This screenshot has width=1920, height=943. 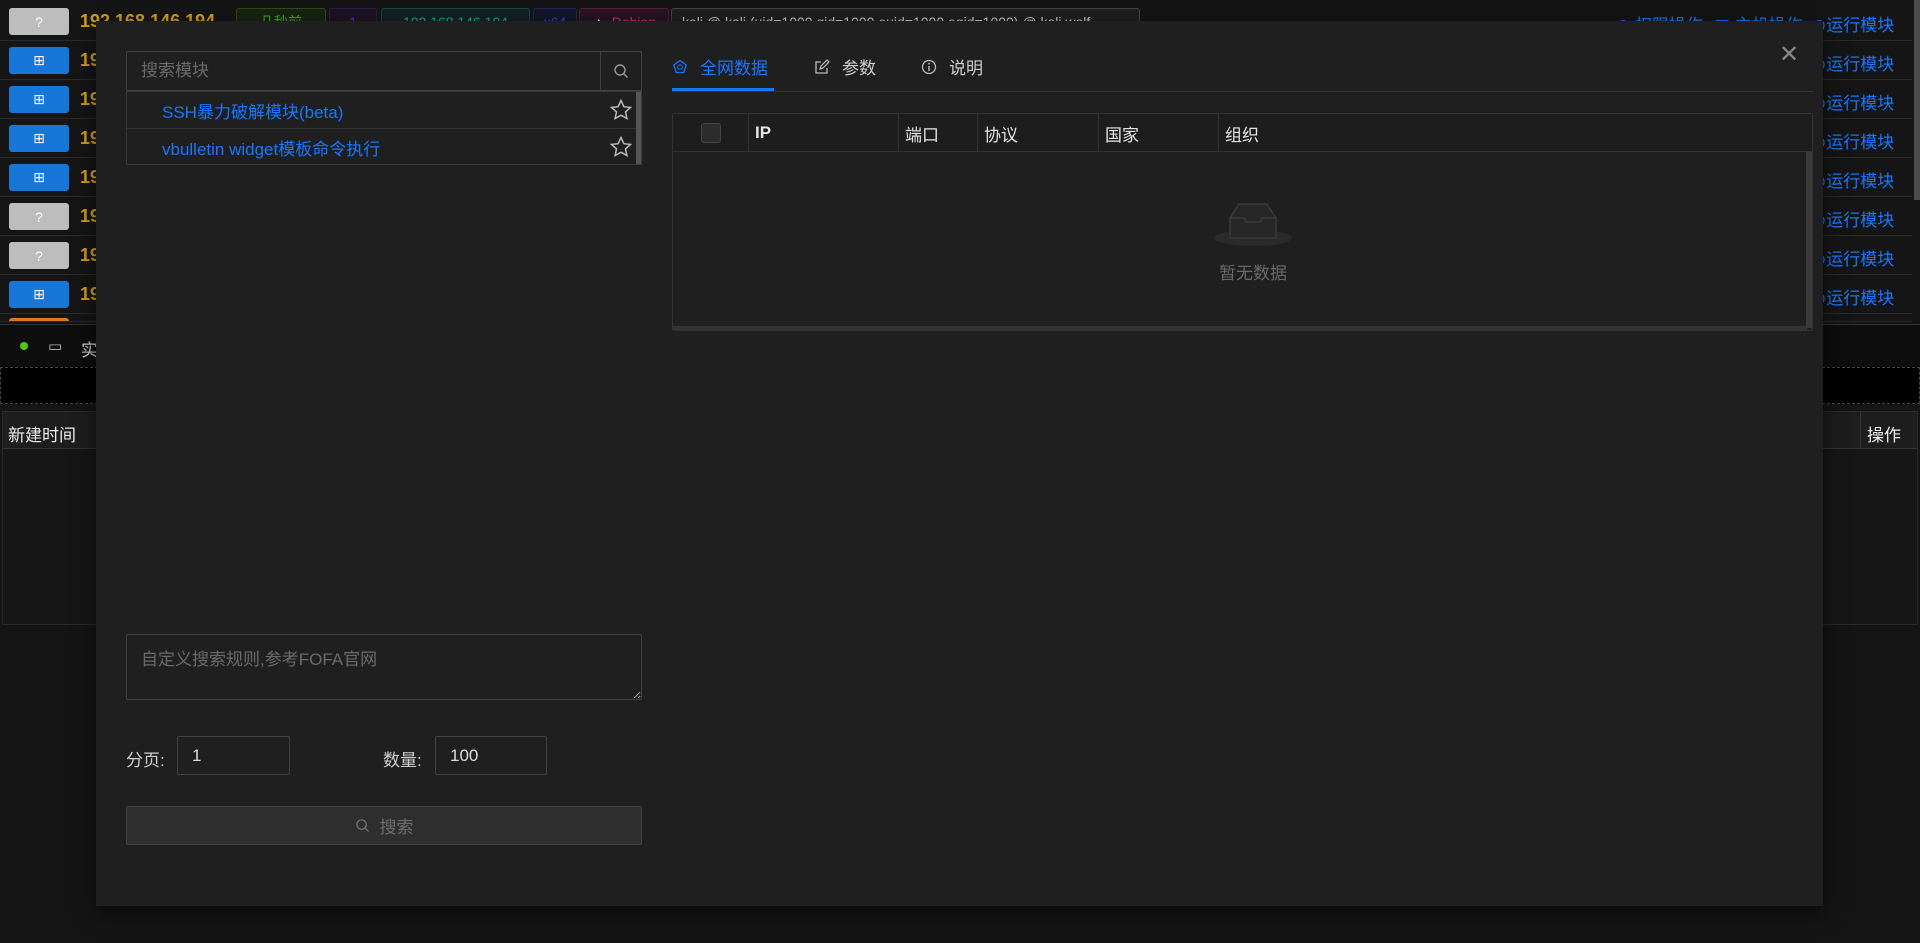 I want to click on col-port: 端口, so click(x=938, y=133).